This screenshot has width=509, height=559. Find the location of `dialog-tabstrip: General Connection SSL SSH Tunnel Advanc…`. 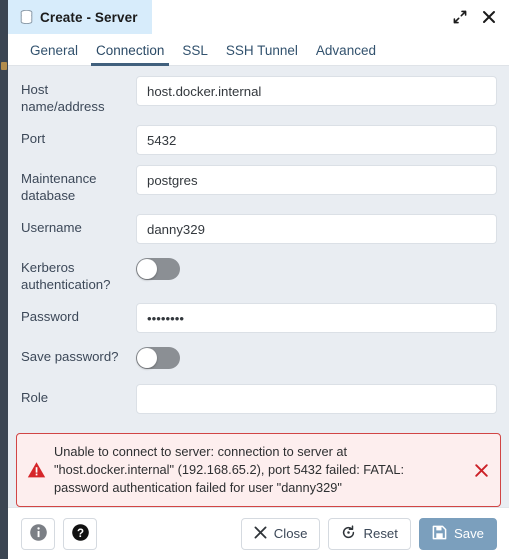

dialog-tabstrip: General Connection SSL SSH Tunnel Advanc… is located at coordinates (258, 50).